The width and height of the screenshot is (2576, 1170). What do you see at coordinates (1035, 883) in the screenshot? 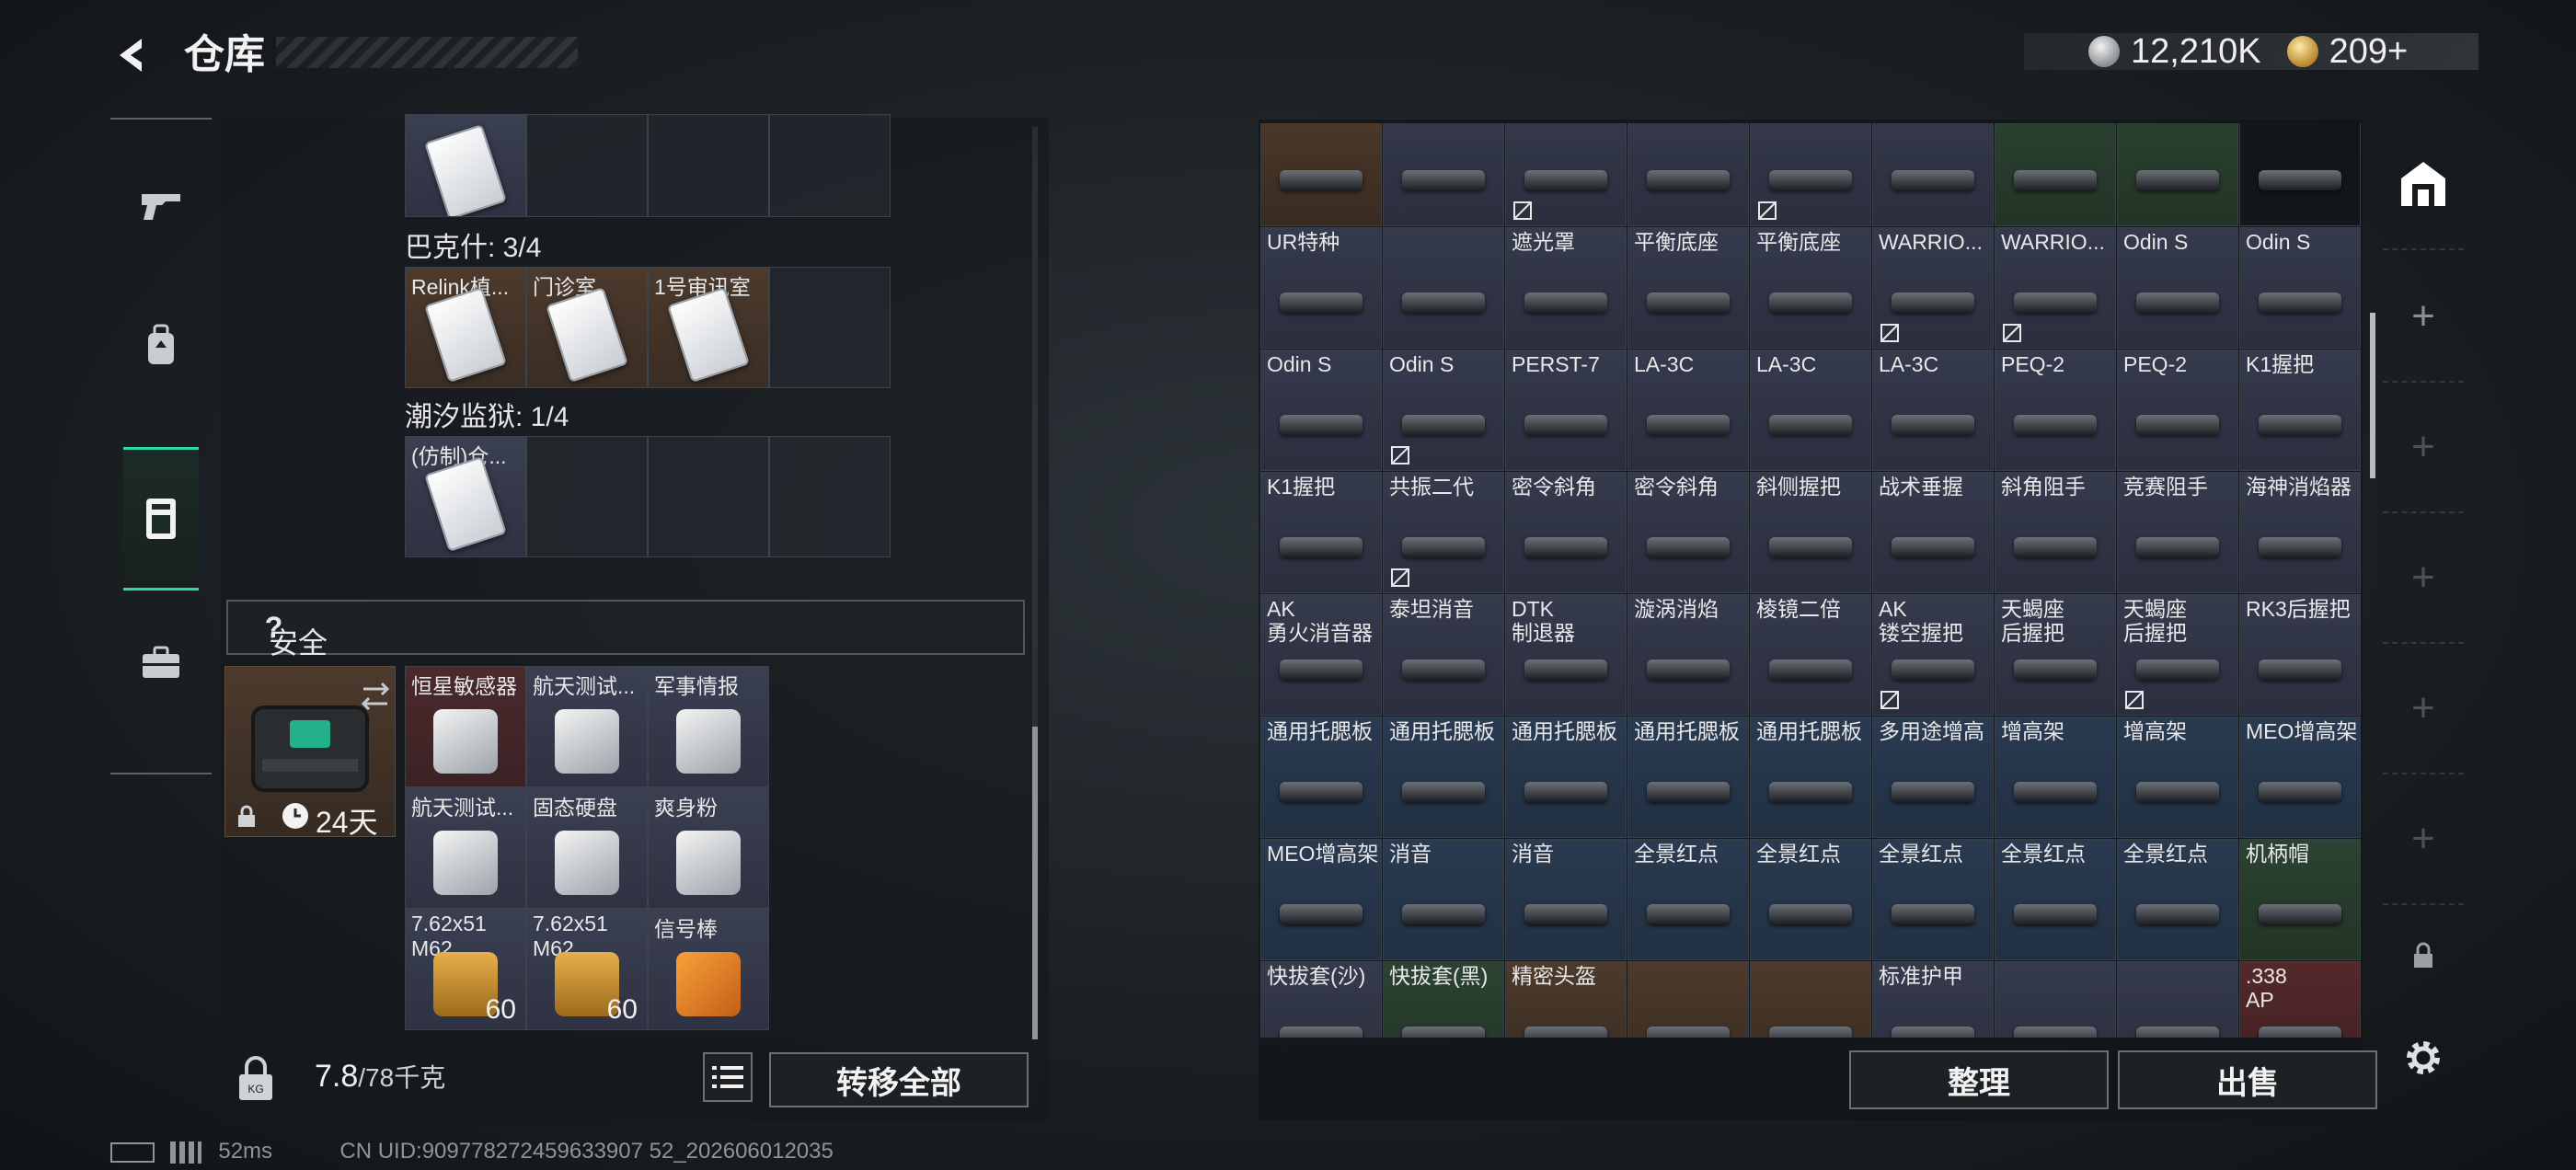
I see `left-scrollbar-thumb` at bounding box center [1035, 883].